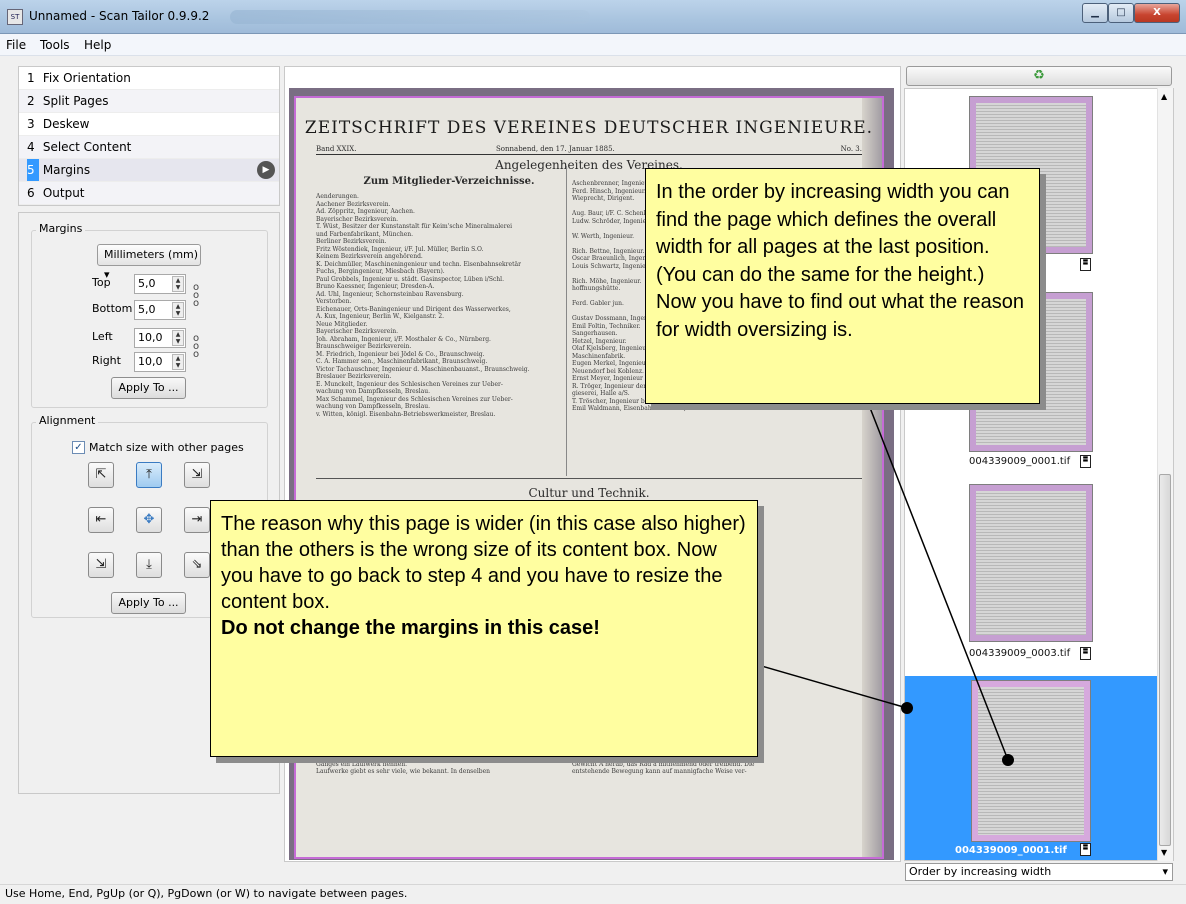  Describe the element at coordinates (101, 282) in the screenshot. I see `top-label: Top` at that location.